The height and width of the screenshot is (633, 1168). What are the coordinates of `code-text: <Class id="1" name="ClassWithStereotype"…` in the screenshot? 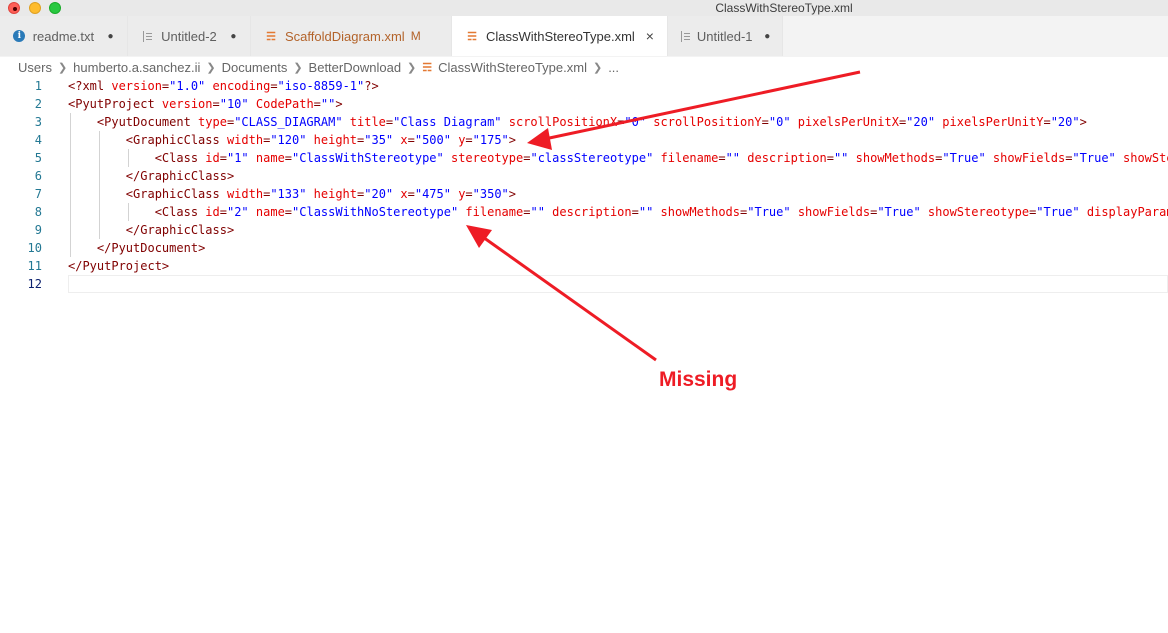 It's located at (661, 158).